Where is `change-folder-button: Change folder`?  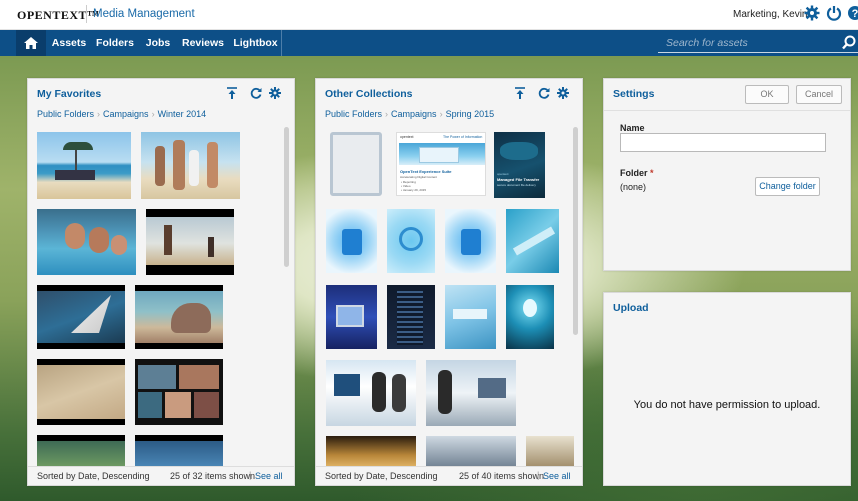 change-folder-button: Change folder is located at coordinates (787, 186).